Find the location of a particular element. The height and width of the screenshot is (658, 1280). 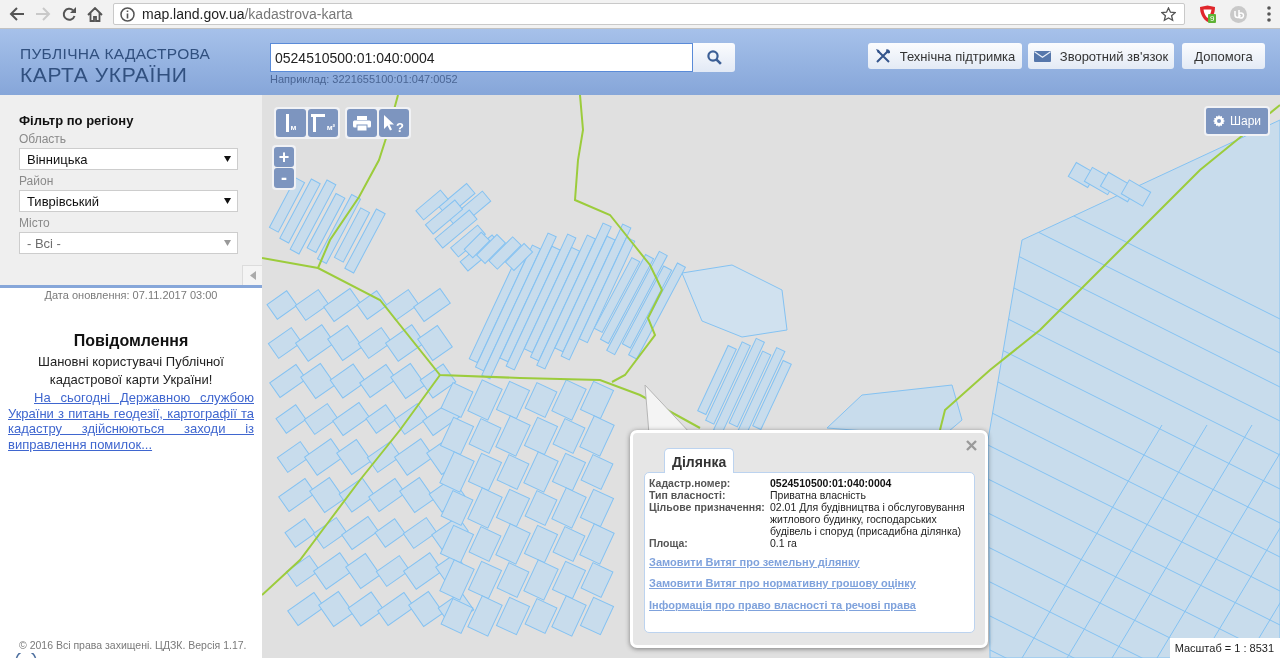

layers-button: Шари is located at coordinates (1237, 121).